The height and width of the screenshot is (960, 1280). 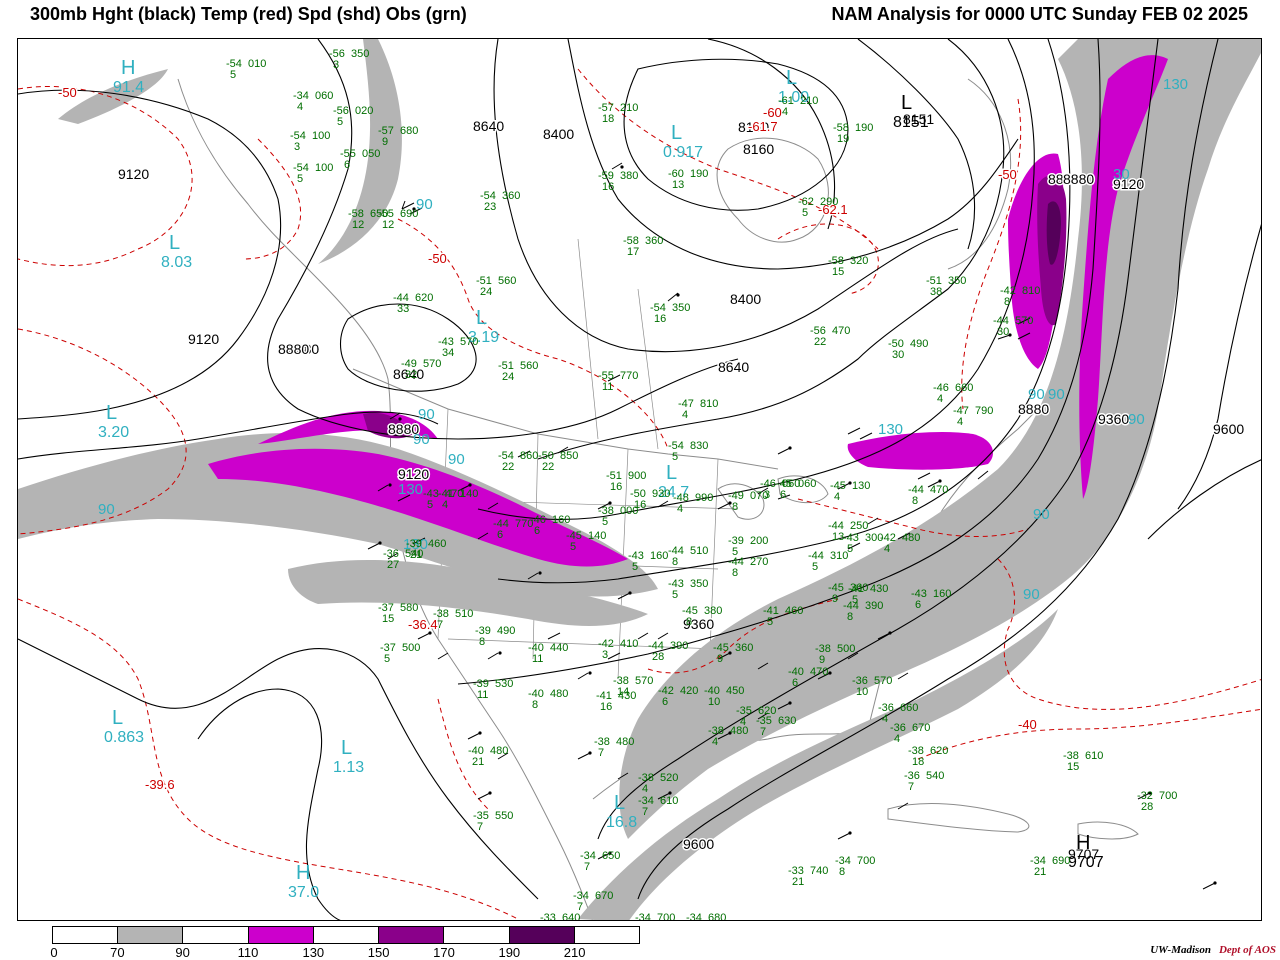 What do you see at coordinates (509, 952) in the screenshot?
I see `colorbar-tick-label: 190` at bounding box center [509, 952].